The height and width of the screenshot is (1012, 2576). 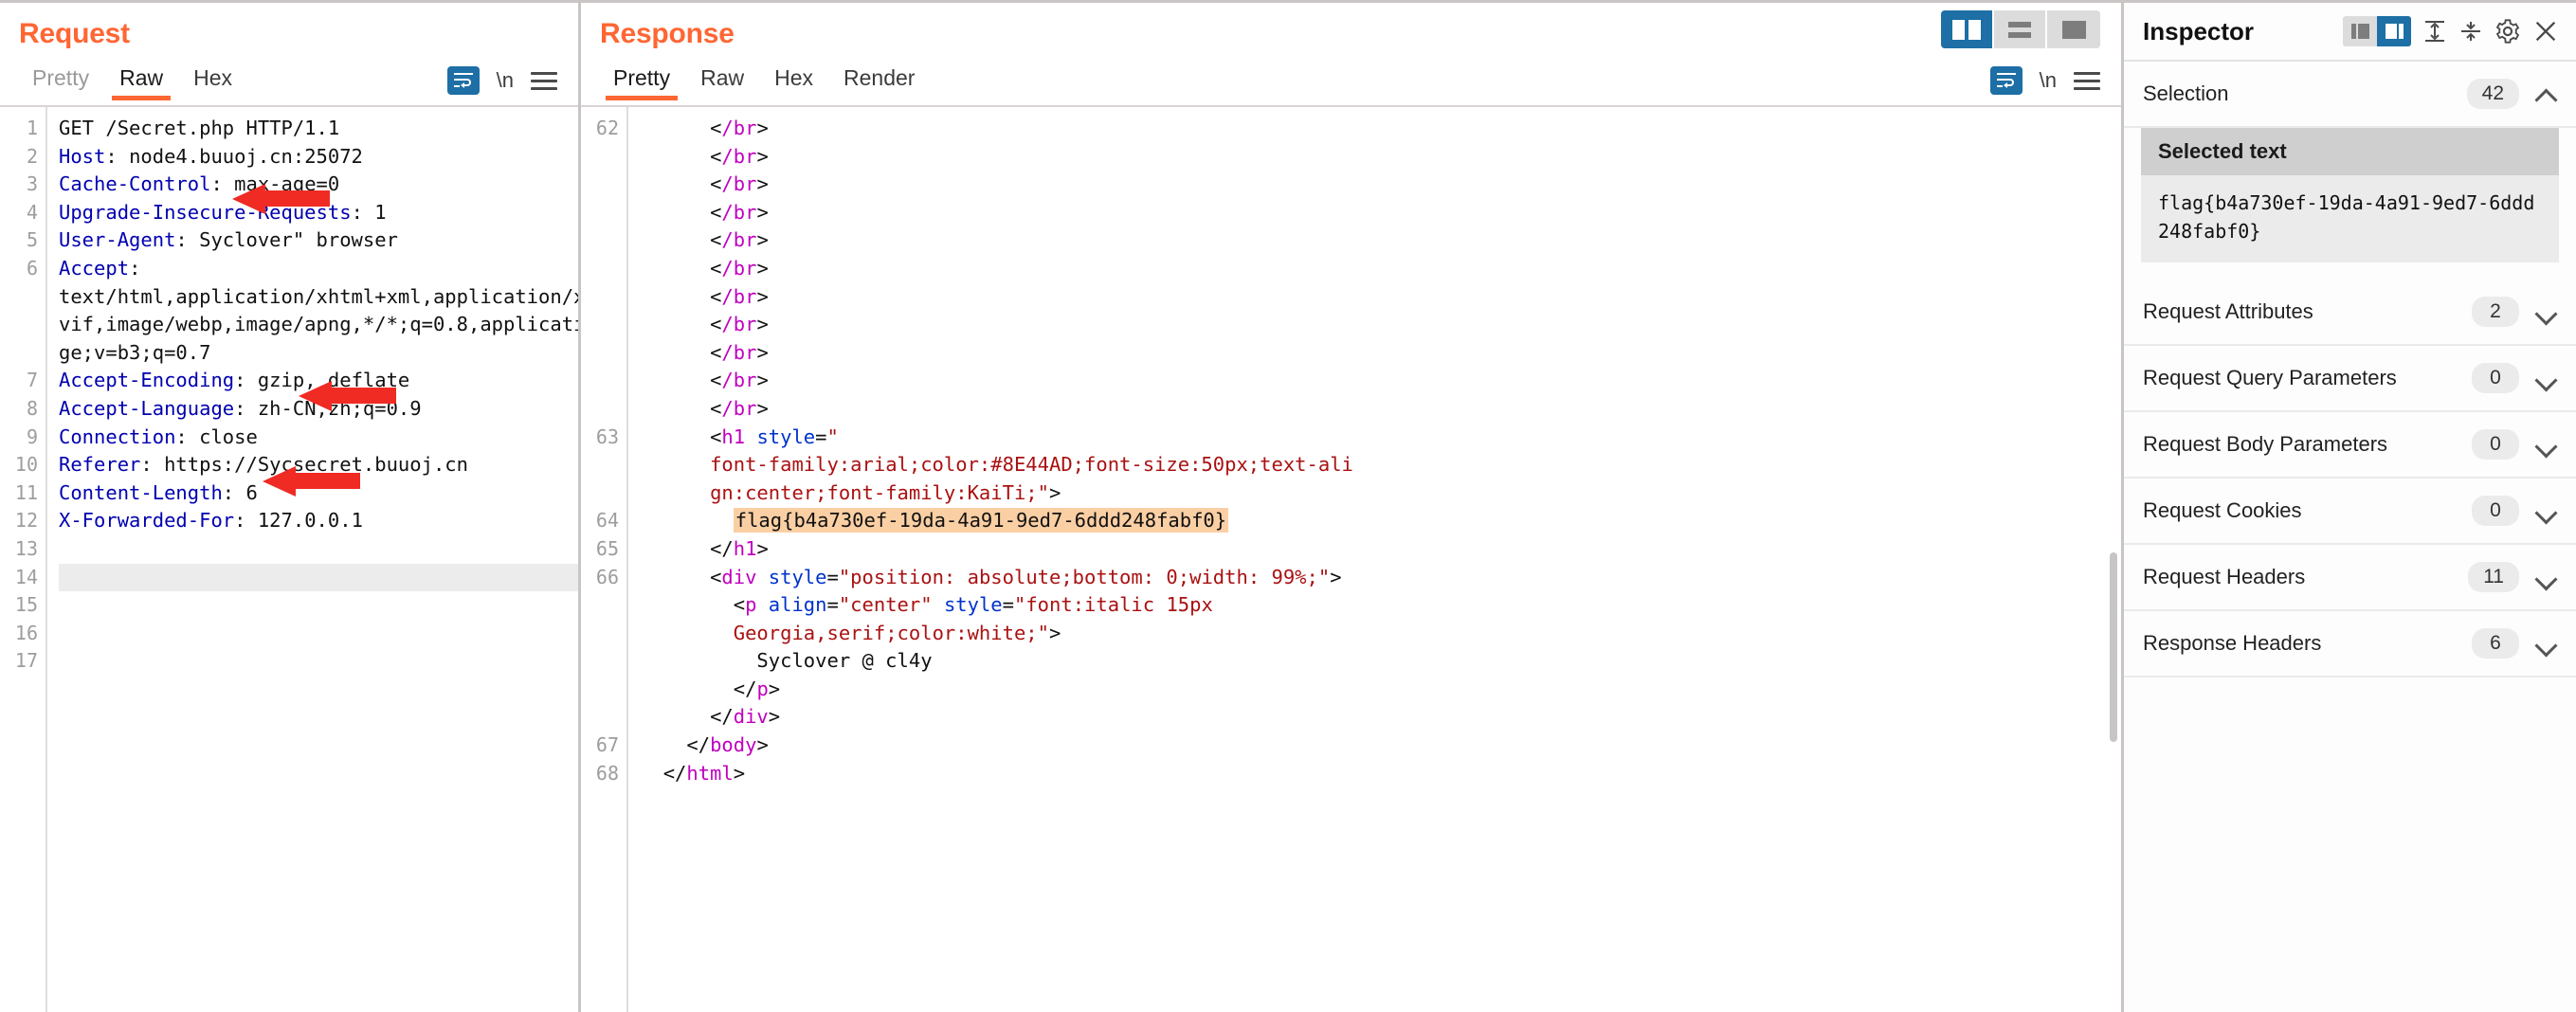 What do you see at coordinates (318, 157) in the screenshot?
I see `code-line: Host: node4.buuoj.cn:25072` at bounding box center [318, 157].